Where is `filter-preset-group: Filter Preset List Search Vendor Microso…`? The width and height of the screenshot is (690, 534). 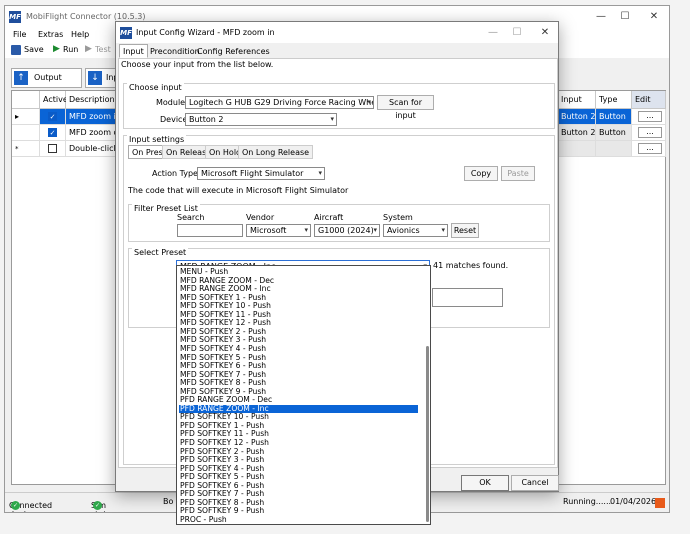 filter-preset-group: Filter Preset List Search Vendor Microso… is located at coordinates (339, 223).